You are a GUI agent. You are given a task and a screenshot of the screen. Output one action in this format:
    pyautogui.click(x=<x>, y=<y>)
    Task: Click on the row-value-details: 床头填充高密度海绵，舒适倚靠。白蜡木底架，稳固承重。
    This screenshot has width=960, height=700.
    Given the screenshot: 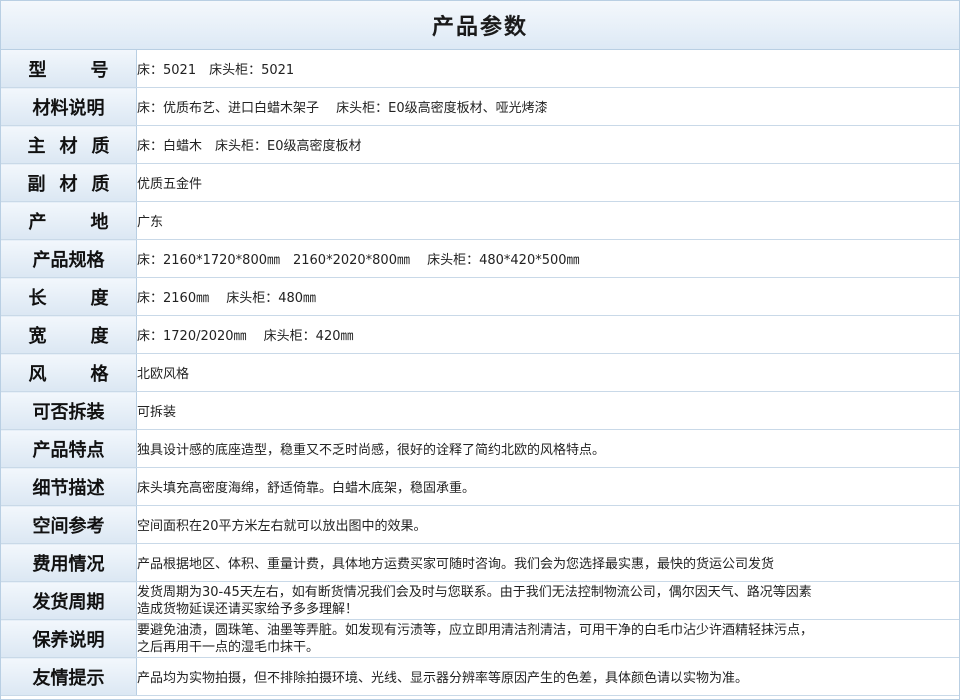 What is the action you would take?
    pyautogui.click(x=547, y=486)
    